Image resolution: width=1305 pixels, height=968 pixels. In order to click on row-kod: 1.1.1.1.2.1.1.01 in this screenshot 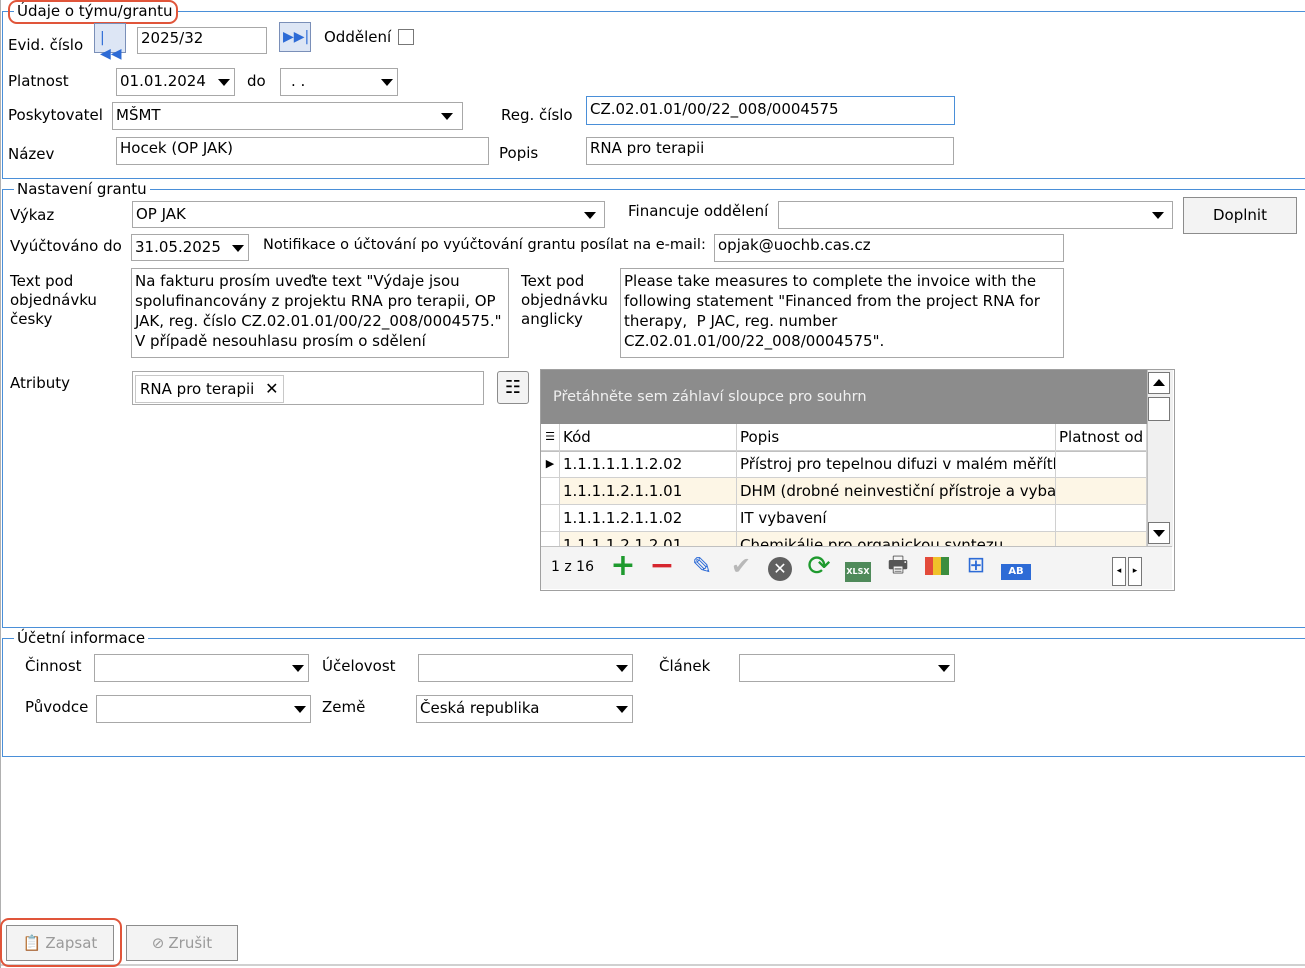, I will do `click(648, 491)`.